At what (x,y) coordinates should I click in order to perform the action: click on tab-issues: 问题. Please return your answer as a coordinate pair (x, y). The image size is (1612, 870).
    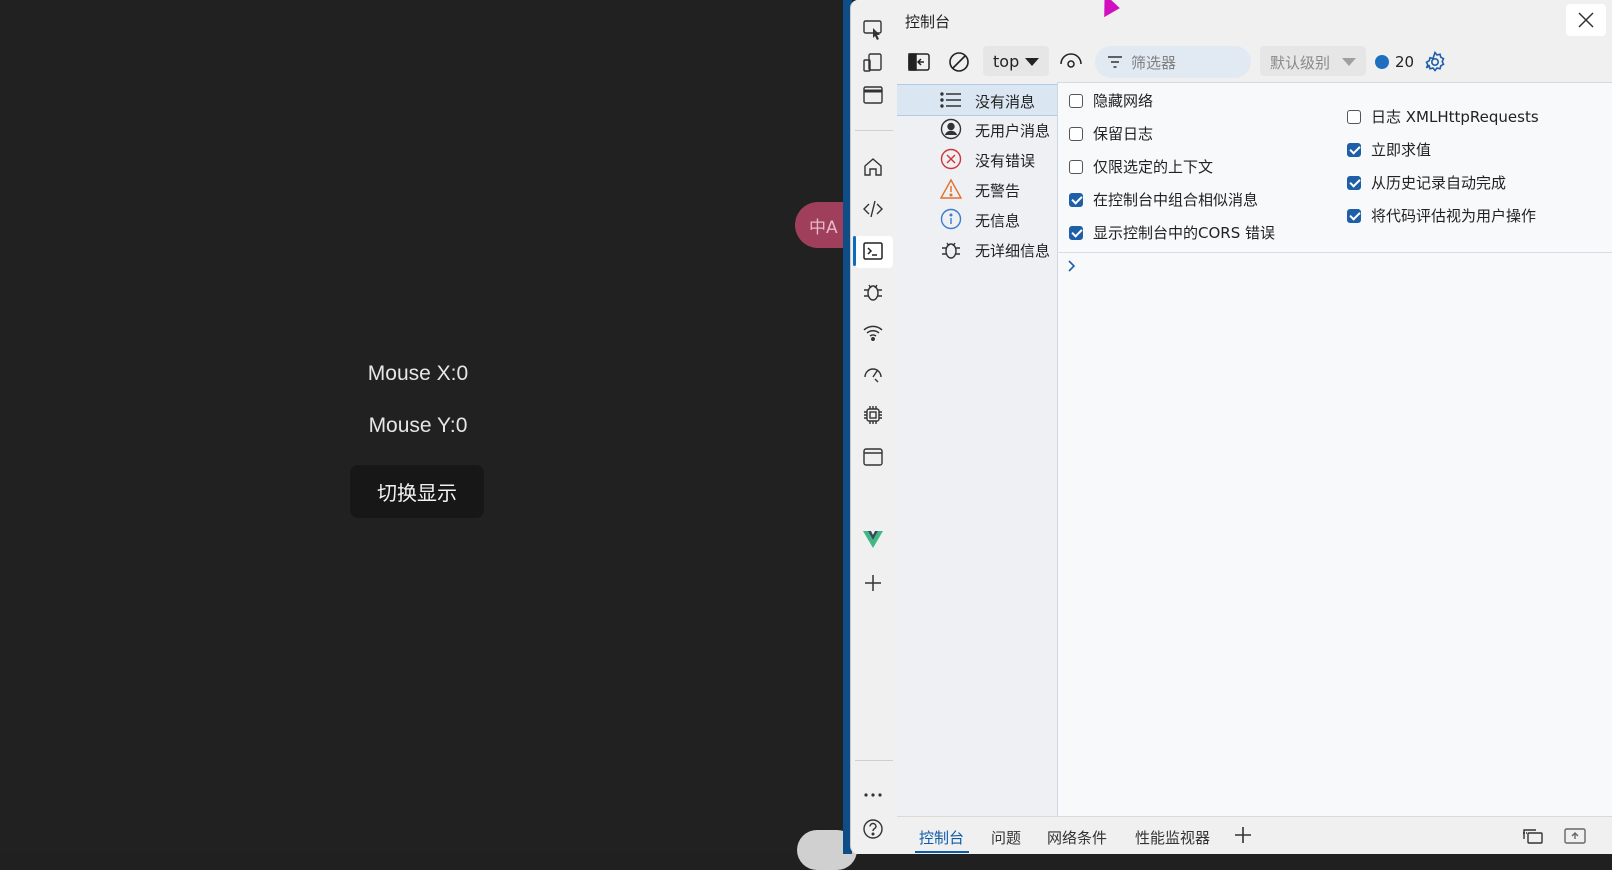
    Looking at the image, I should click on (1006, 837).